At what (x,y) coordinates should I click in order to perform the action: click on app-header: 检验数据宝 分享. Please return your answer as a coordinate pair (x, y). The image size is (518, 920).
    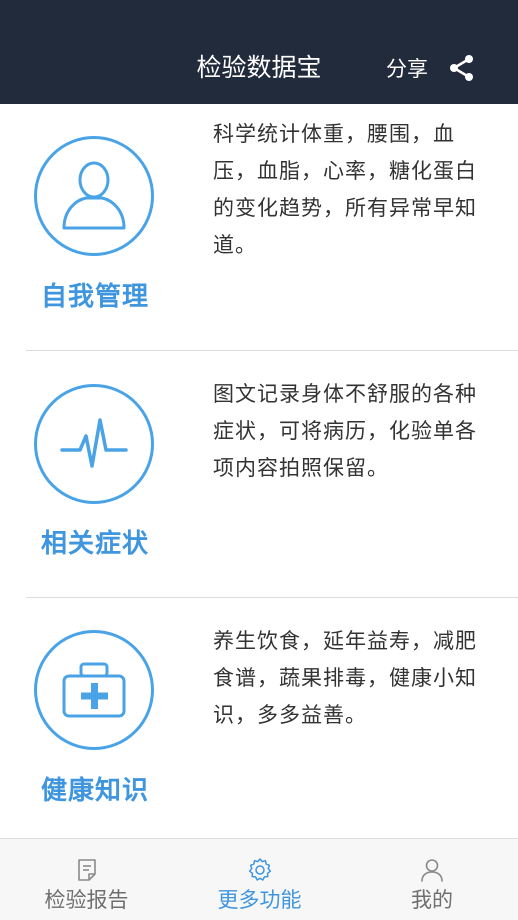
    Looking at the image, I should click on (259, 52).